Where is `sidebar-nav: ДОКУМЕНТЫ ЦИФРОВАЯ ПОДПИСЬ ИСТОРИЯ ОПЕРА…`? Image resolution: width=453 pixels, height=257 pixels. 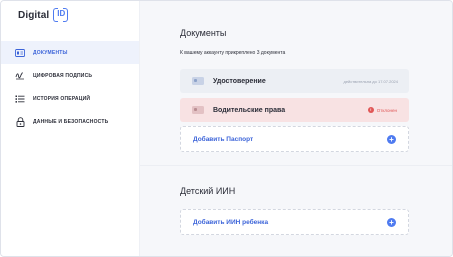 sidebar-nav: ДОКУМЕНТЫ ЦИФРОВАЯ ПОДПИСЬ ИСТОРИЯ ОПЕРА… is located at coordinates (70, 87).